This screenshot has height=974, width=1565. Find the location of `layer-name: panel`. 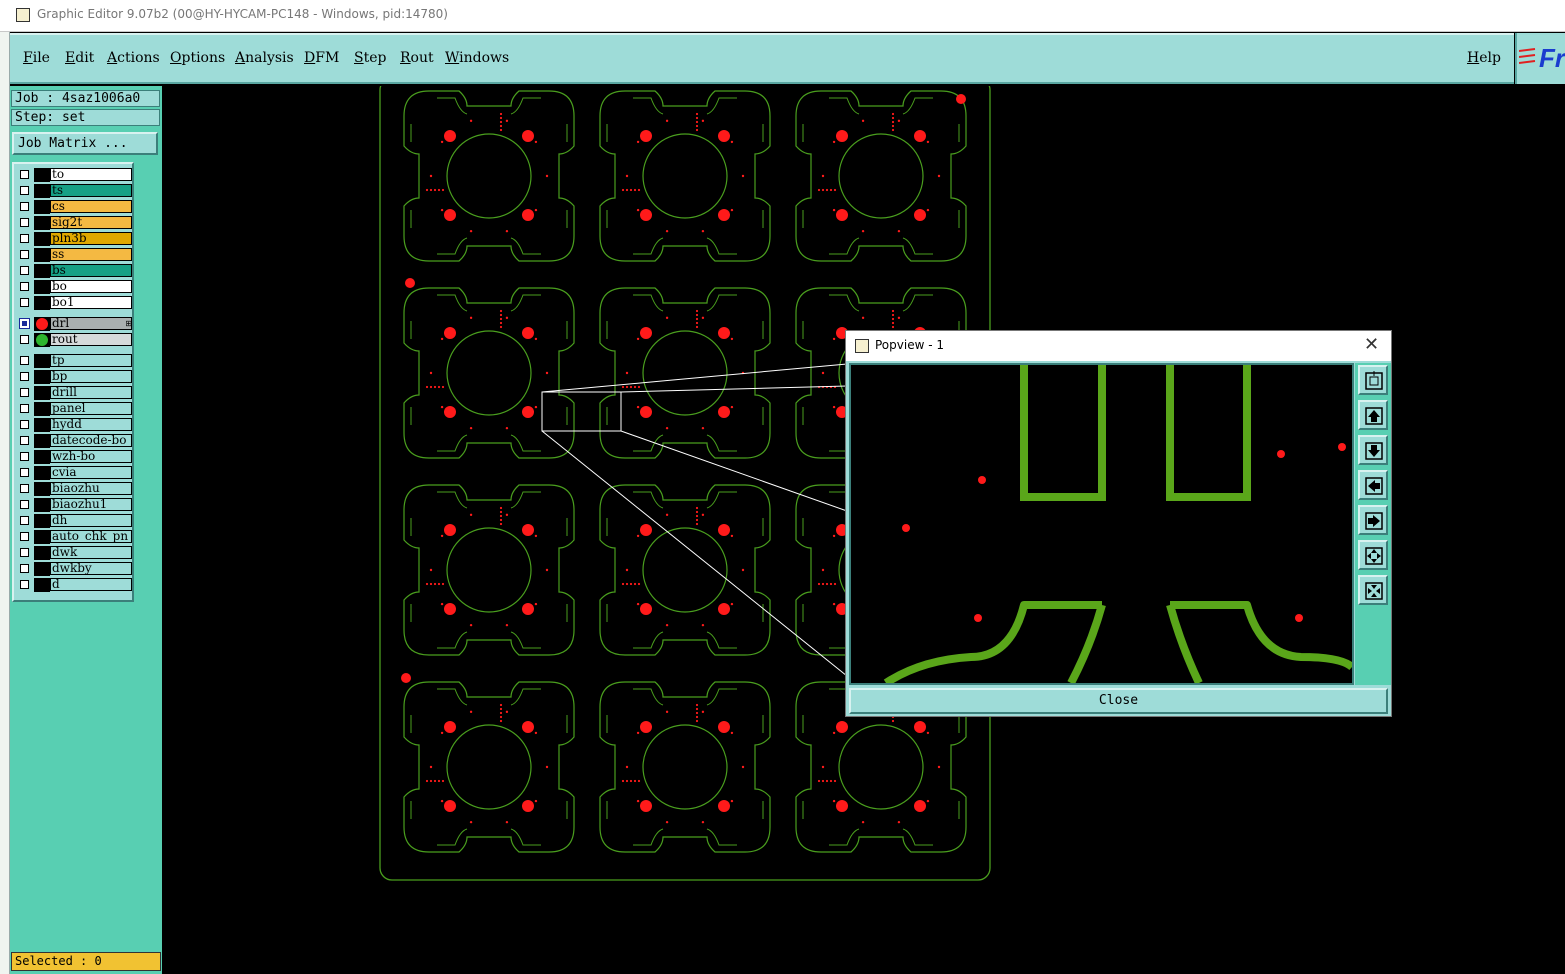

layer-name: panel is located at coordinates (91, 408).